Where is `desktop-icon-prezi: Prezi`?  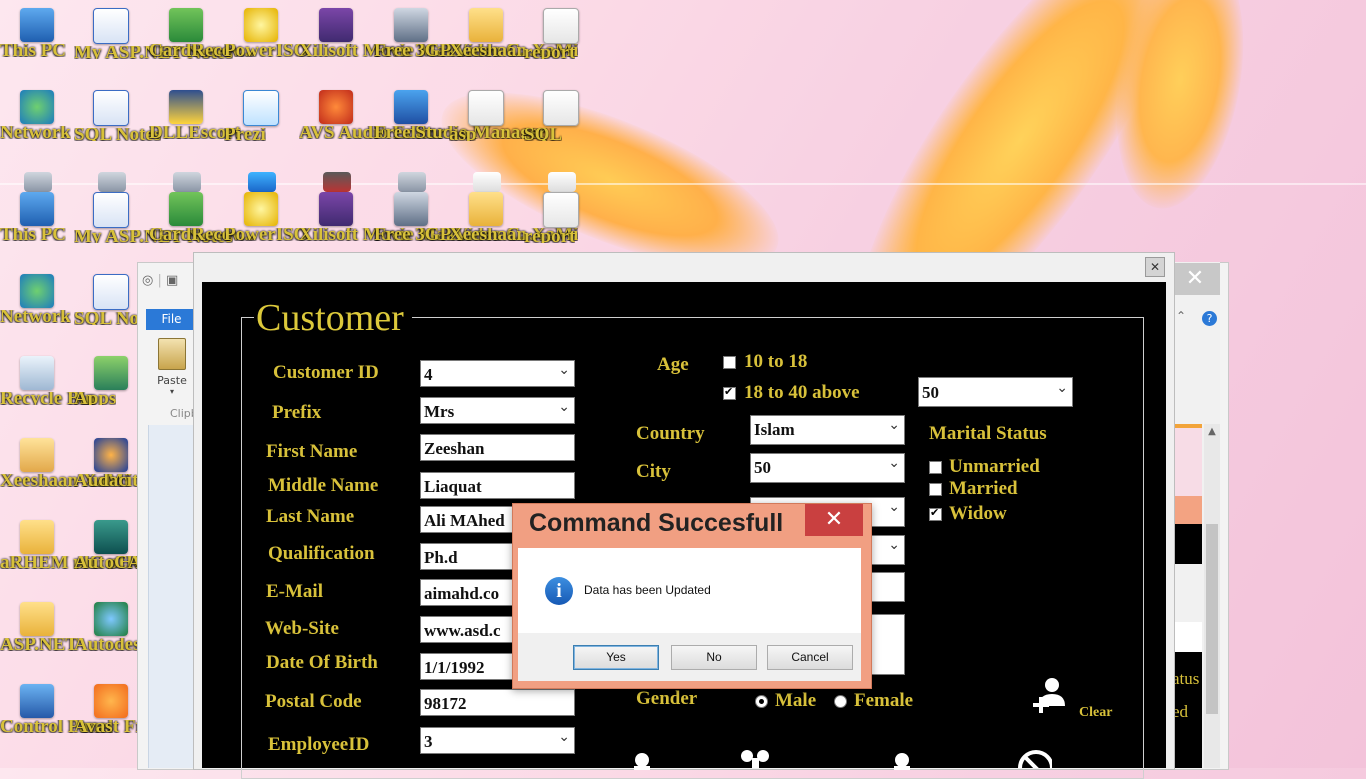
desktop-icon-prezi: Prezi is located at coordinates (261, 115).